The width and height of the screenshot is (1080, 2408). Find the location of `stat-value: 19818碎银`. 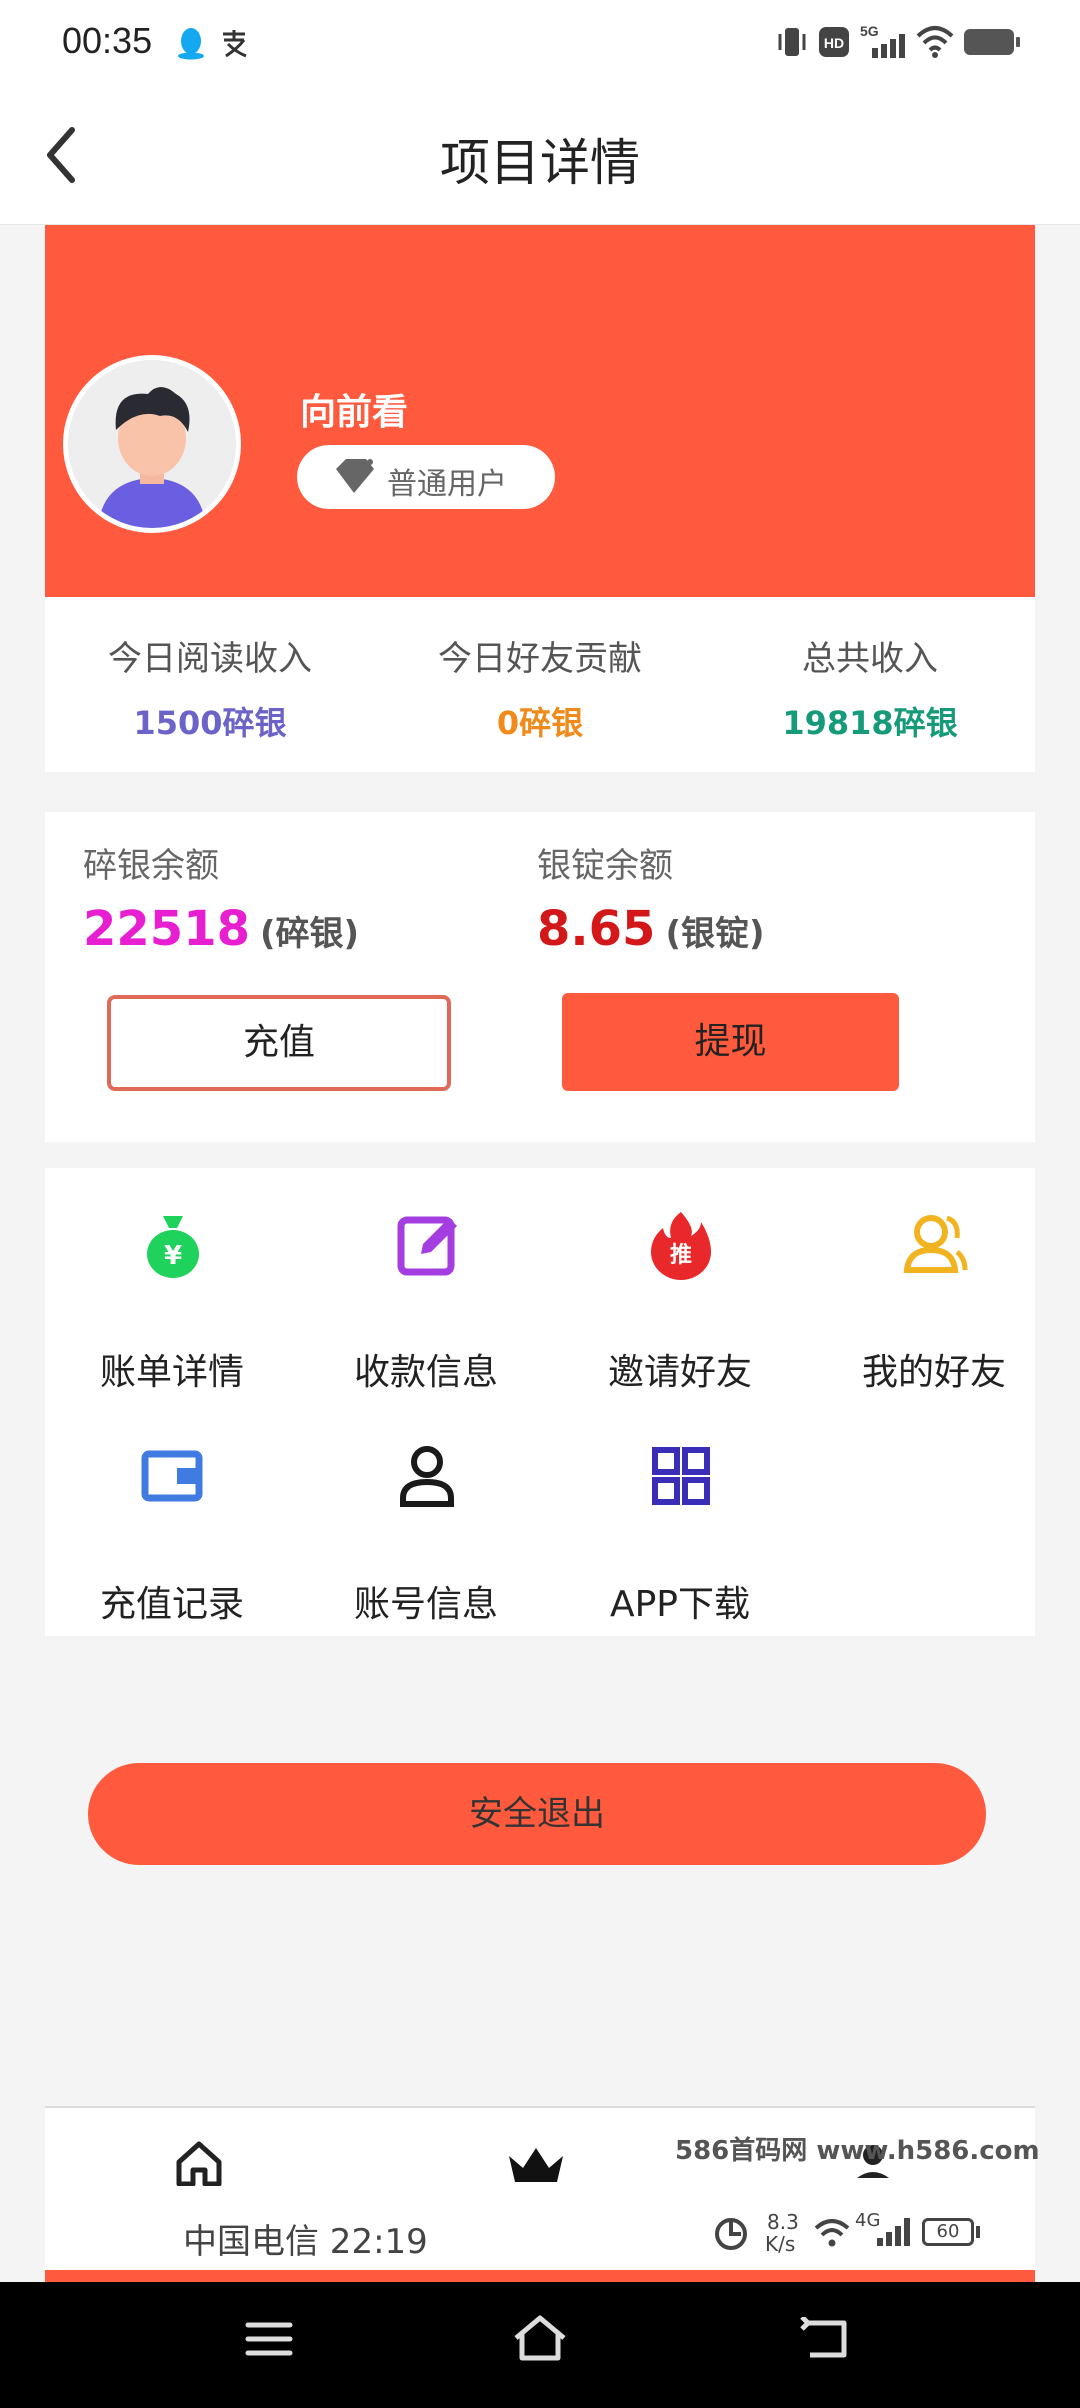

stat-value: 19818碎银 is located at coordinates (870, 723).